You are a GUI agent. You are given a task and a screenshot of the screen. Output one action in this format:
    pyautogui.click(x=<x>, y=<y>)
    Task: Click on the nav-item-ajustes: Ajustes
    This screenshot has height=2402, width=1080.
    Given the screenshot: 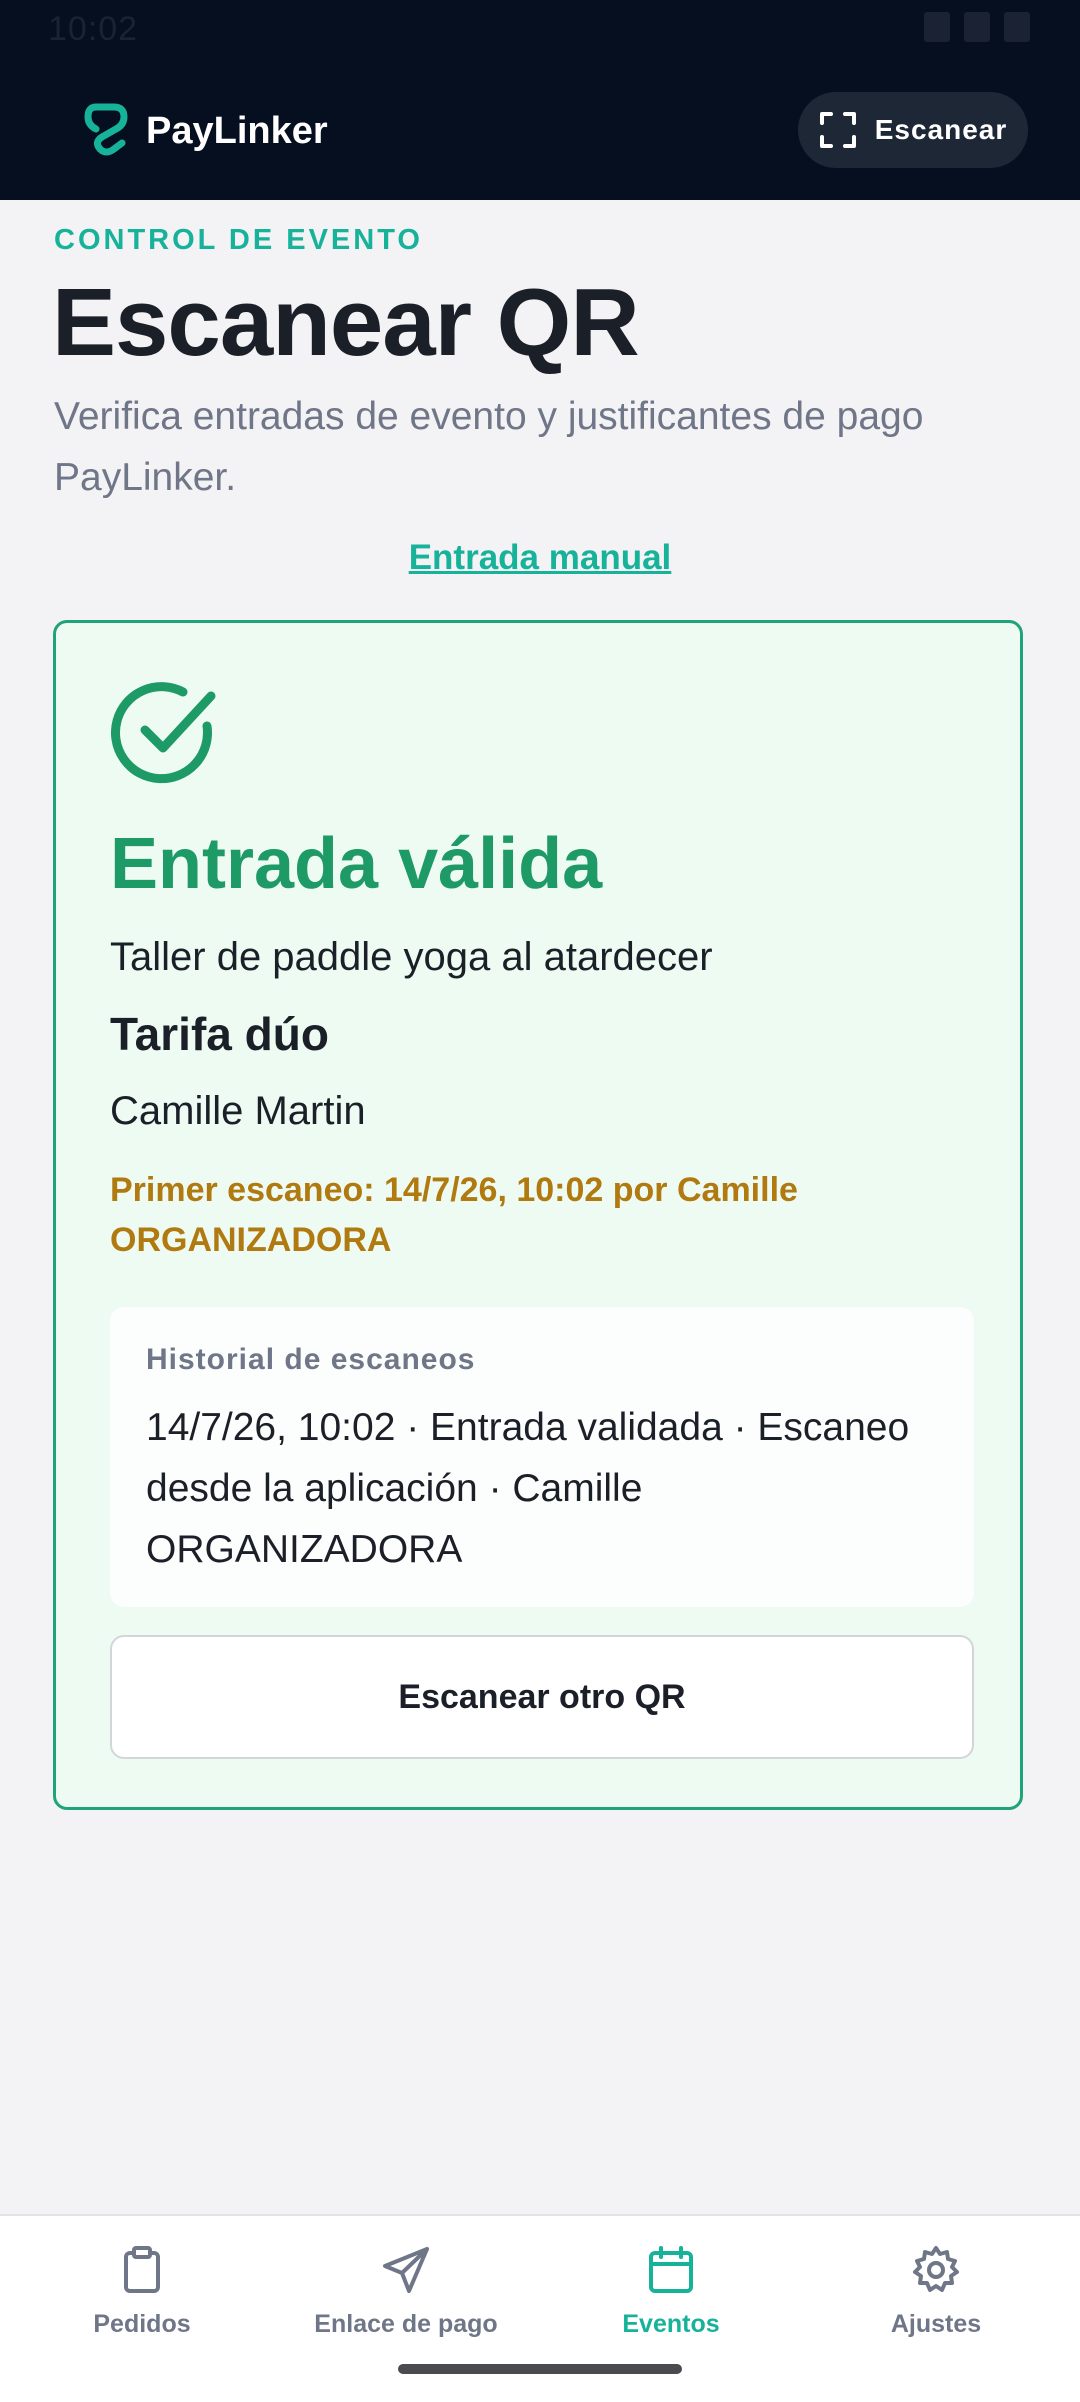 What is the action you would take?
    pyautogui.click(x=936, y=2299)
    